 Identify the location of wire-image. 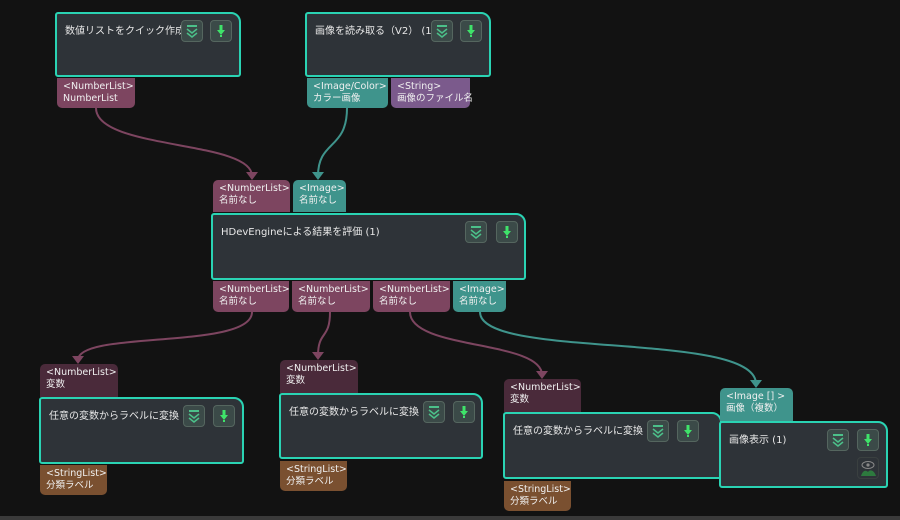
(332, 142).